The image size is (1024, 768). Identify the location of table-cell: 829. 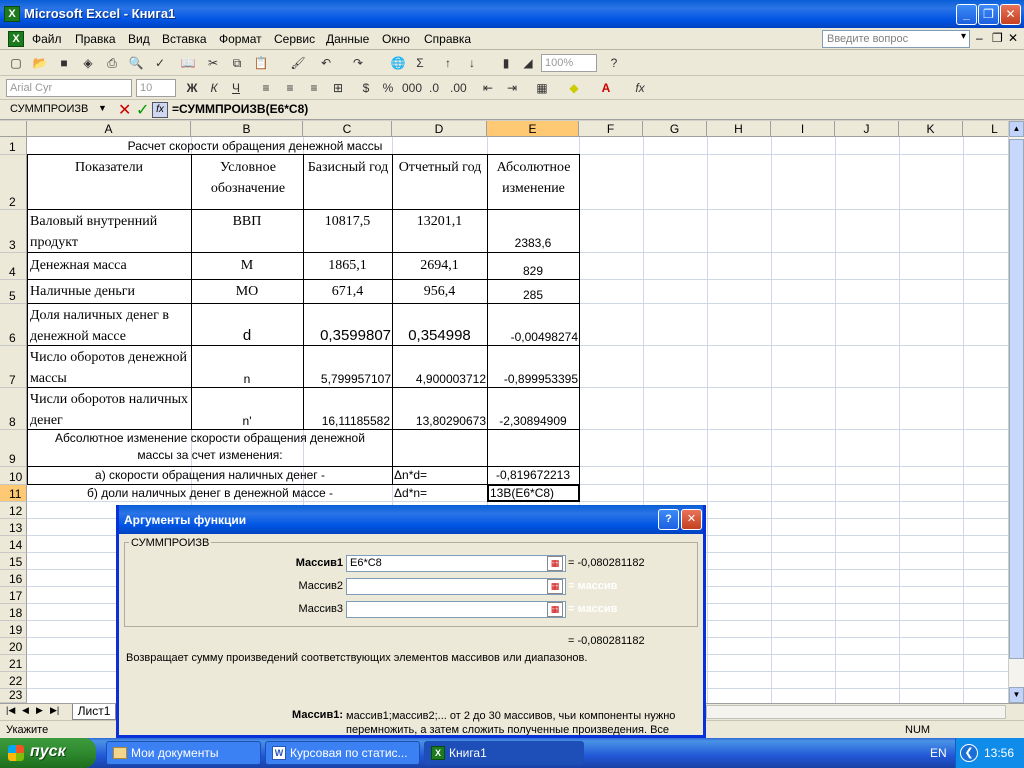
(533, 271).